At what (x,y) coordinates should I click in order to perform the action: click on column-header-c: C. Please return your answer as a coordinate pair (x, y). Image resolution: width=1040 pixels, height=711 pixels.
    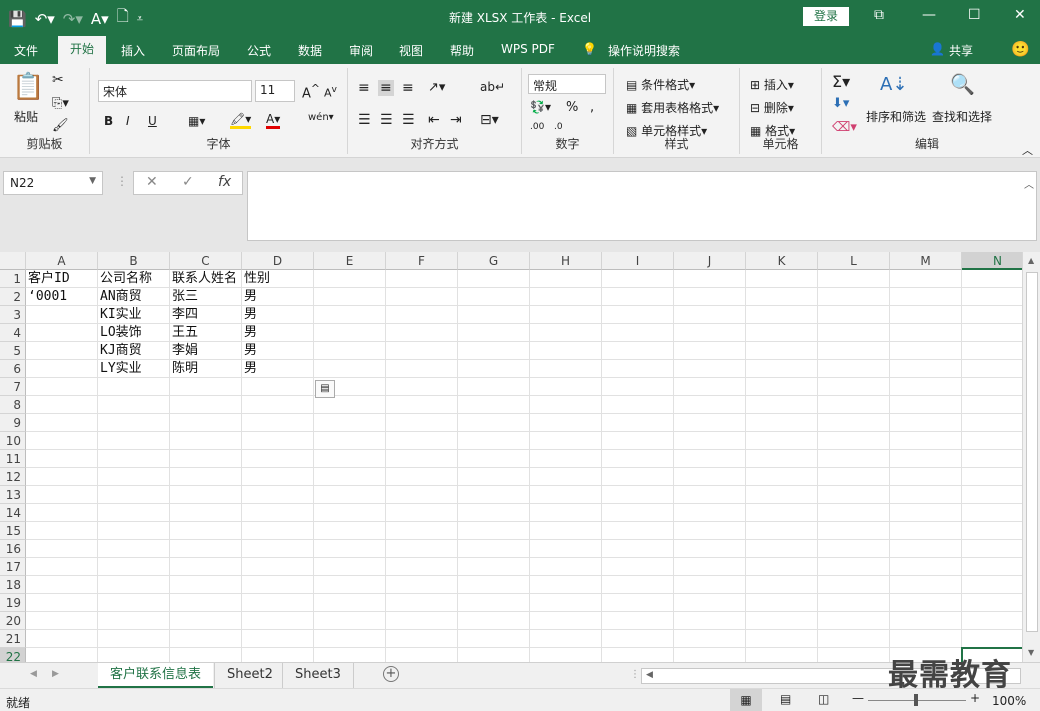
    Looking at the image, I should click on (206, 261).